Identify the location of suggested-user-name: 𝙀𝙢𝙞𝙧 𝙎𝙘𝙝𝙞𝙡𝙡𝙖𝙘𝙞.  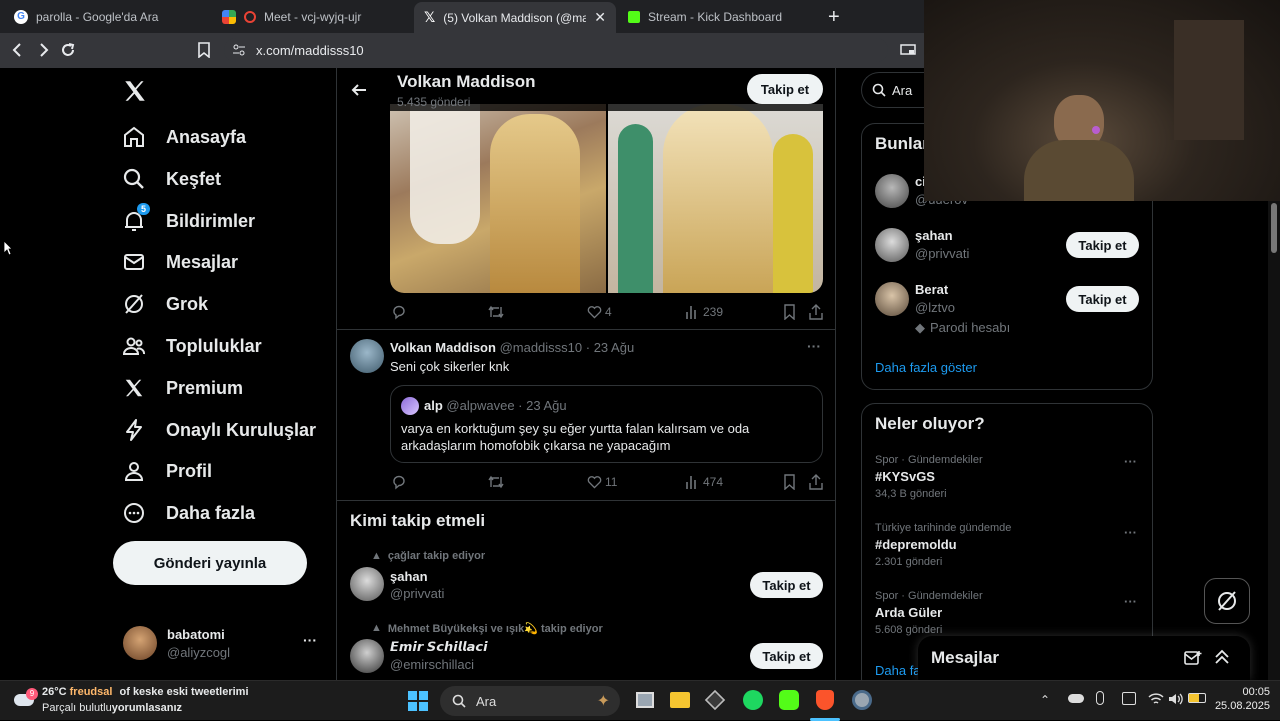
(439, 647).